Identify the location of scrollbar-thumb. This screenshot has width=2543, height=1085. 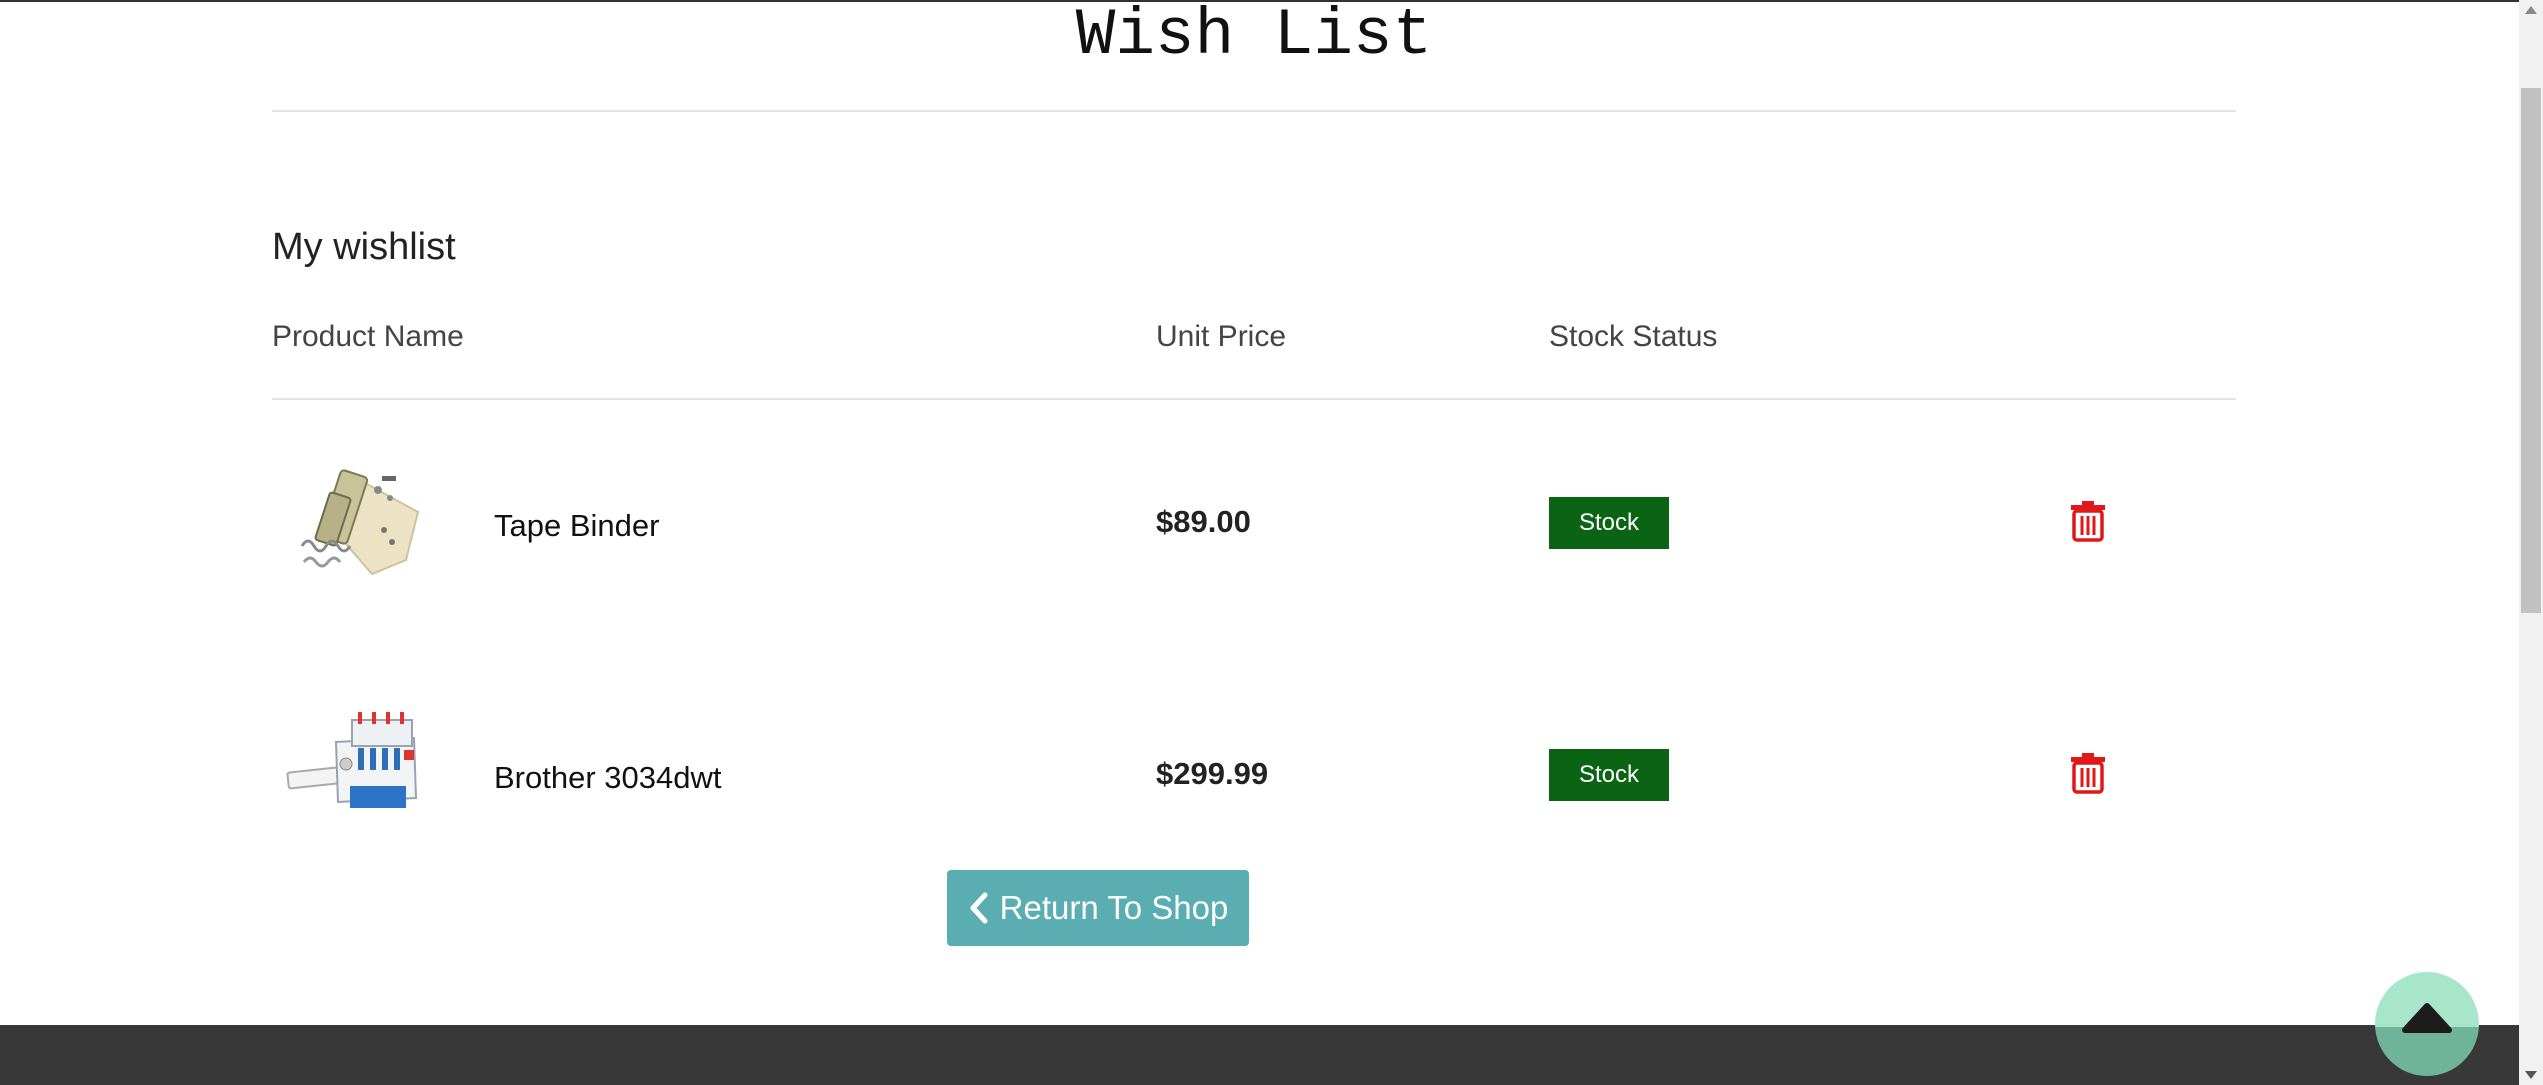
(2531, 350).